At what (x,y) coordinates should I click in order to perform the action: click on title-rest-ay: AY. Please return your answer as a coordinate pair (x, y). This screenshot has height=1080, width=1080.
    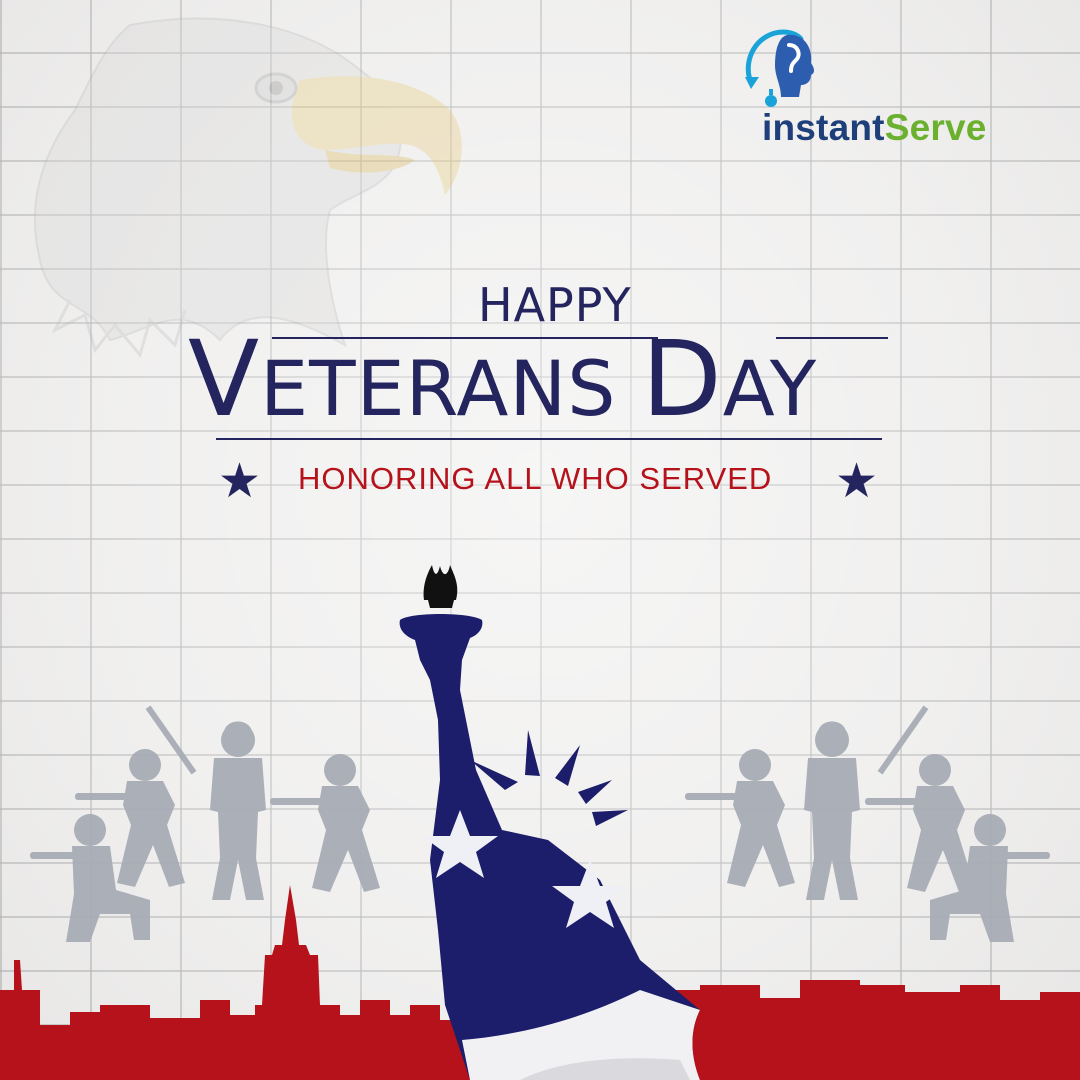
    Looking at the image, I should click on (770, 388).